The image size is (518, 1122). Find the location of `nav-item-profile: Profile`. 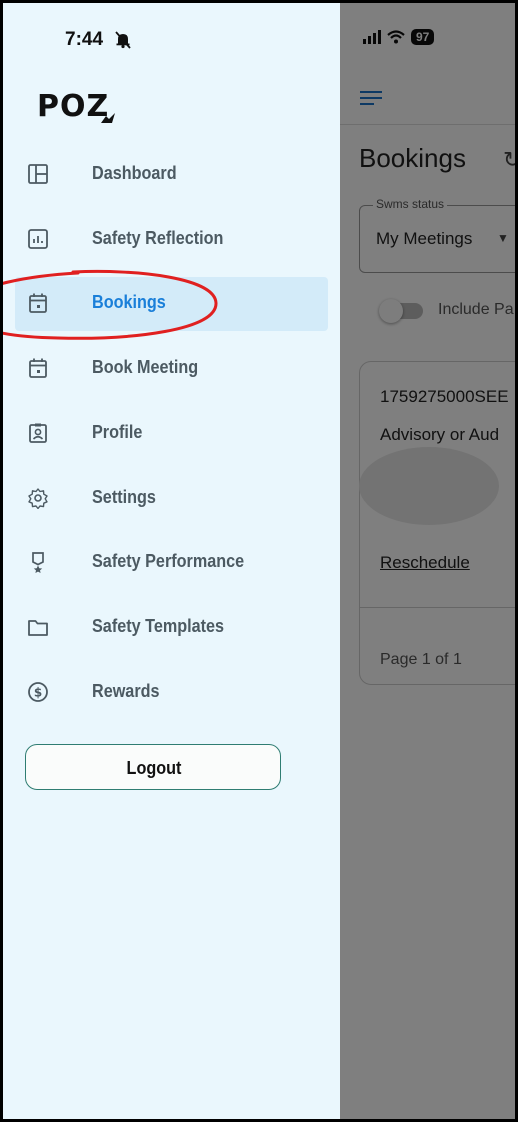

nav-item-profile: Profile is located at coordinates (171, 434).